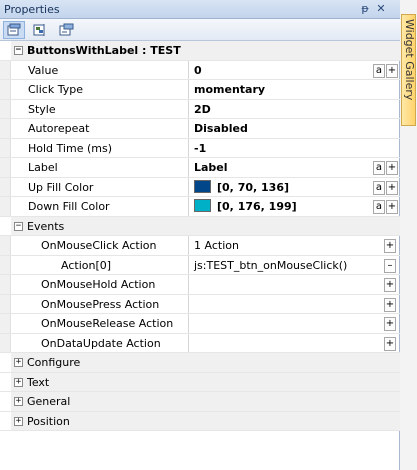 Image resolution: width=417 pixels, height=470 pixels. I want to click on category-label: General, so click(49, 401).